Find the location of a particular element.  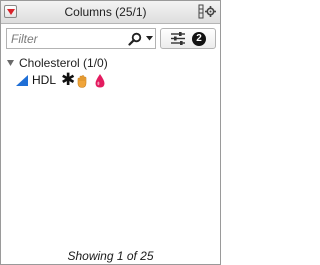

asterisk-icon: ✱ is located at coordinates (68, 80).